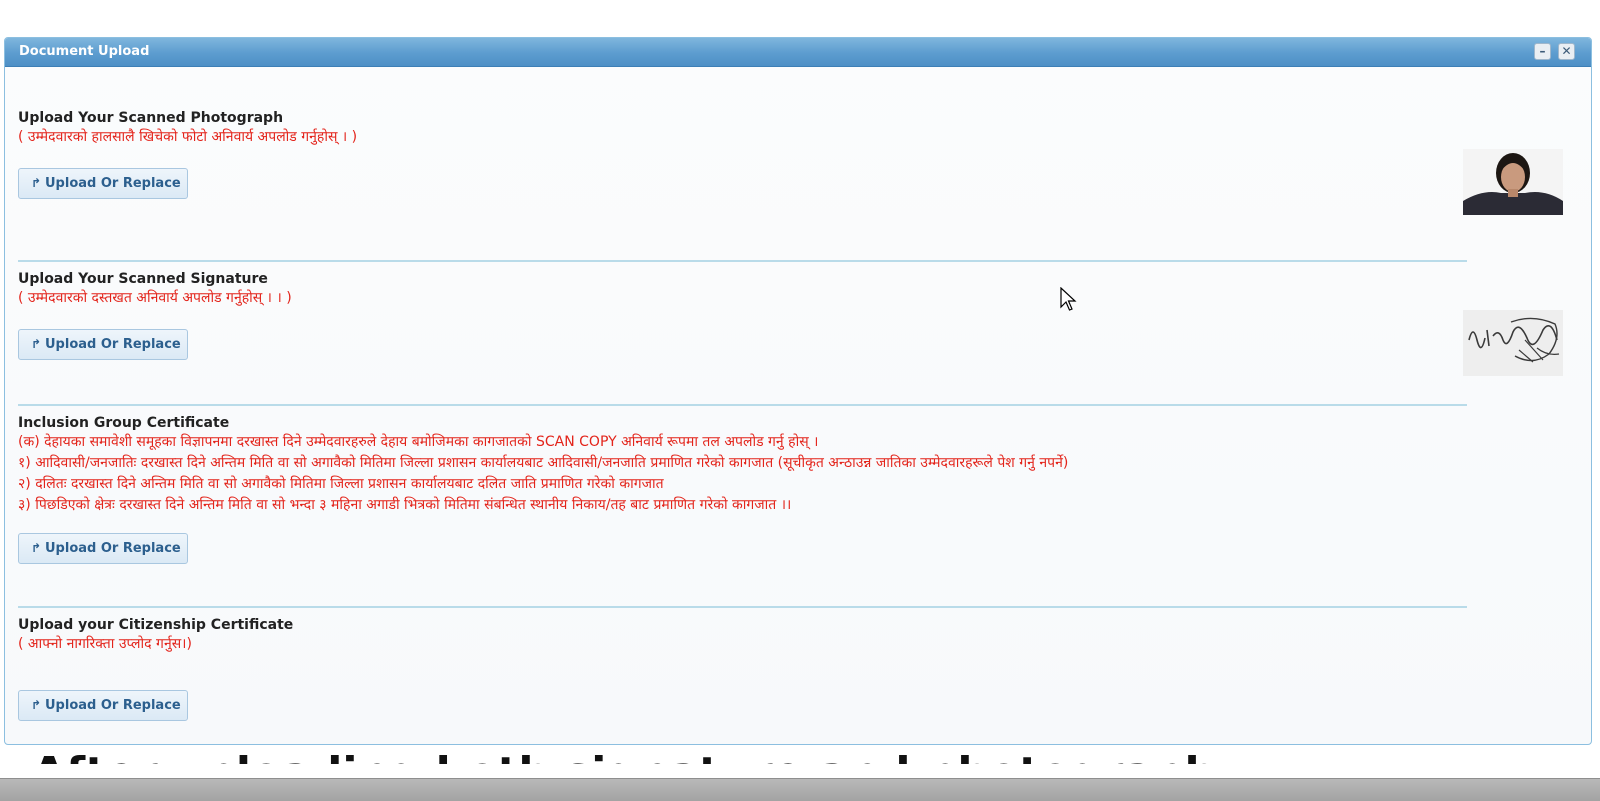  Describe the element at coordinates (1566, 51) in the screenshot. I see `close-icon: ✕` at that location.